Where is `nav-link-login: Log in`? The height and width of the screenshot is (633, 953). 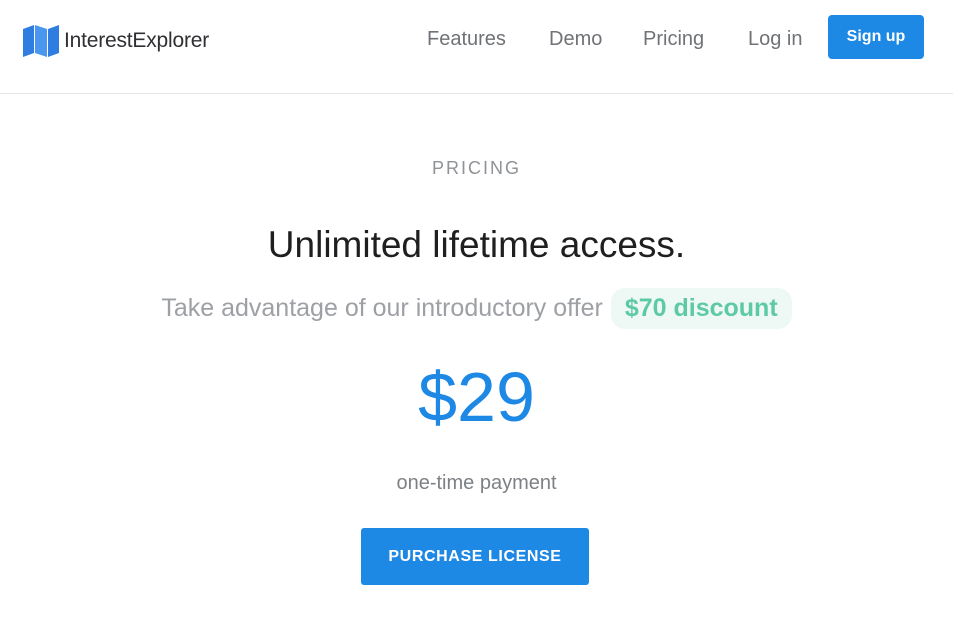
nav-link-login: Log in is located at coordinates (775, 39).